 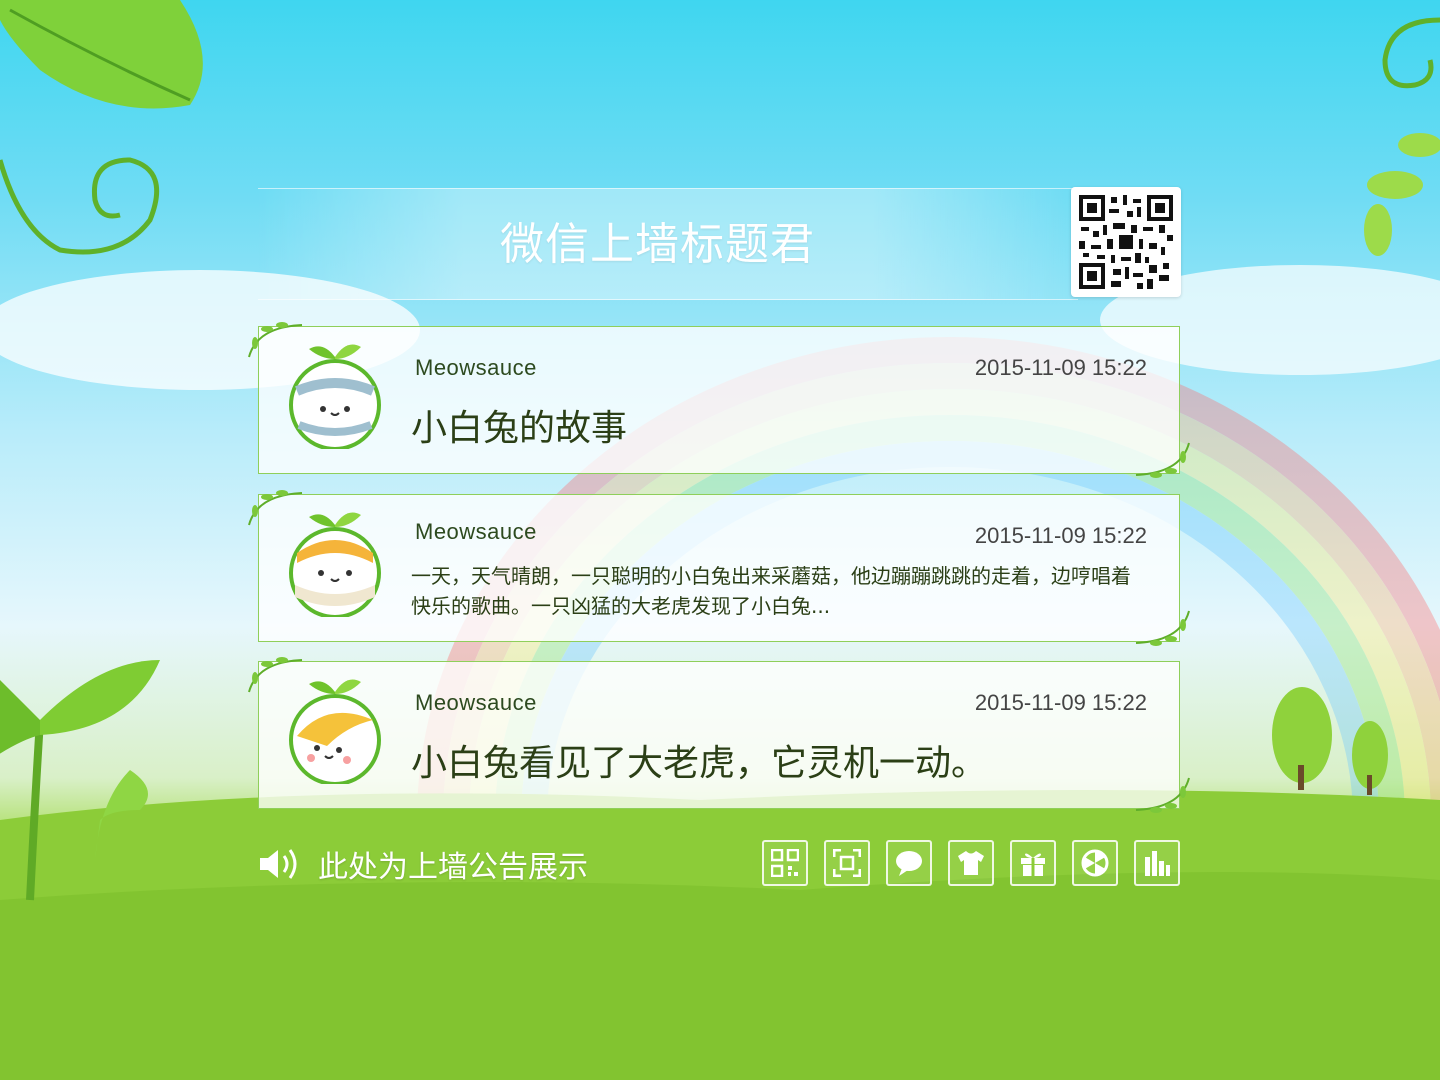 What do you see at coordinates (519, 428) in the screenshot?
I see `message-text: 小白兔的故事` at bounding box center [519, 428].